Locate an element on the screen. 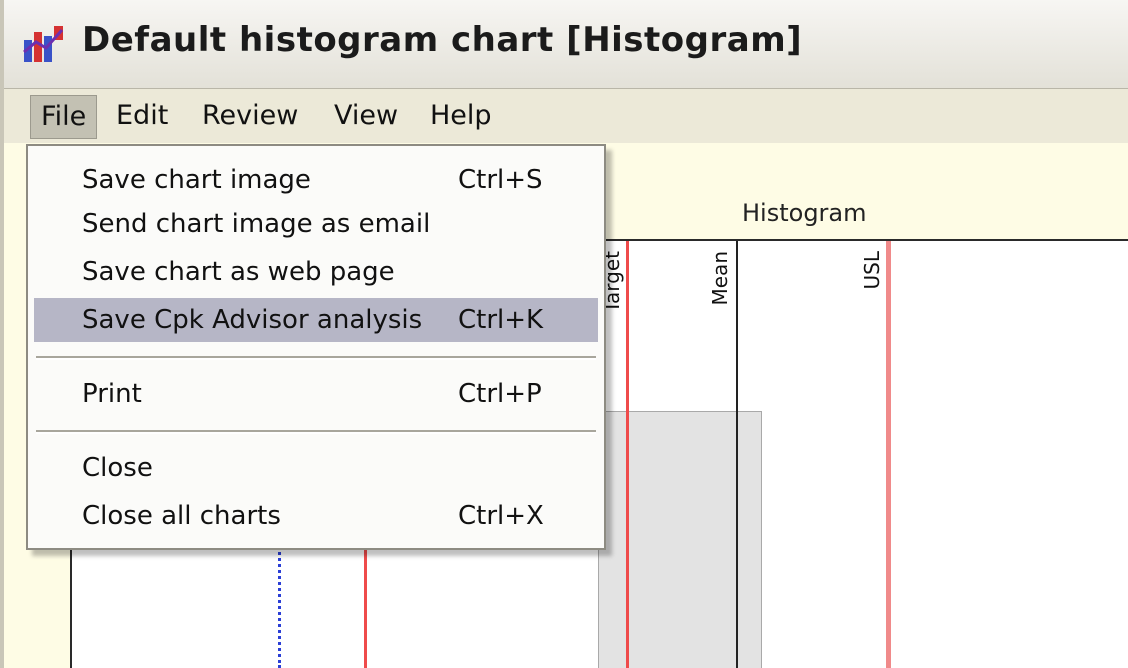  menu-item-label: Save chart as web page is located at coordinates (238, 272).